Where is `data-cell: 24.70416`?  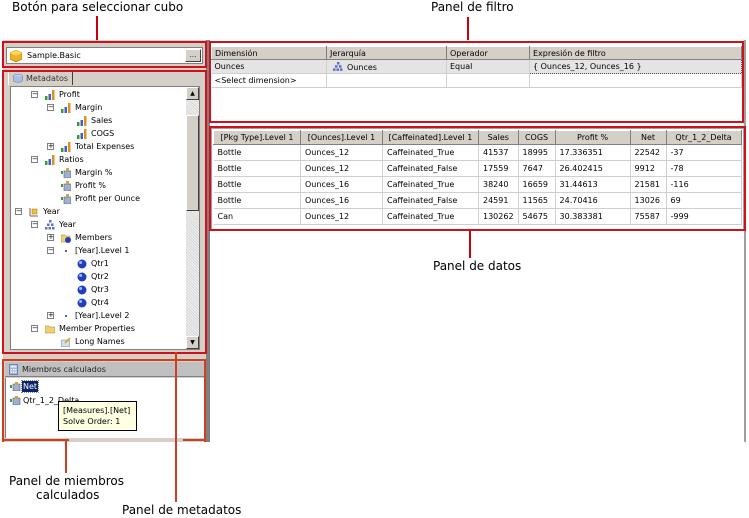 data-cell: 24.70416 is located at coordinates (593, 200).